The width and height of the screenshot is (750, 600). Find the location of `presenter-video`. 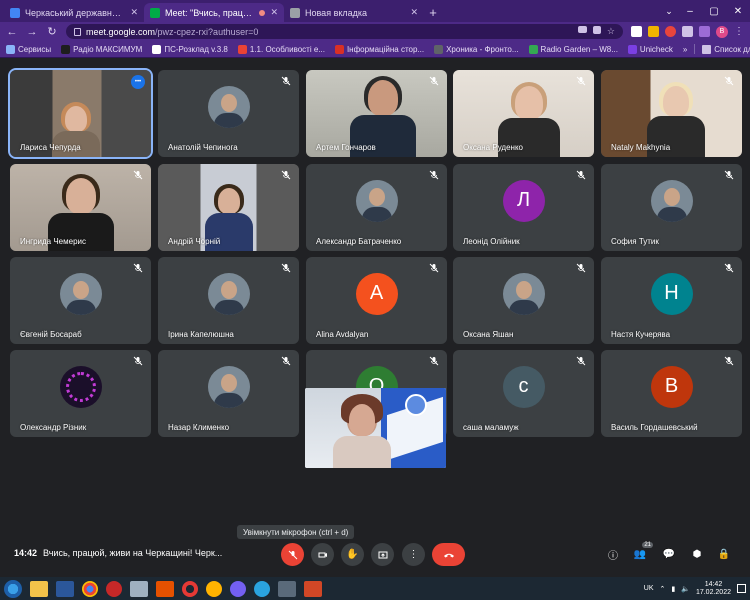

presenter-video is located at coordinates (375, 428).